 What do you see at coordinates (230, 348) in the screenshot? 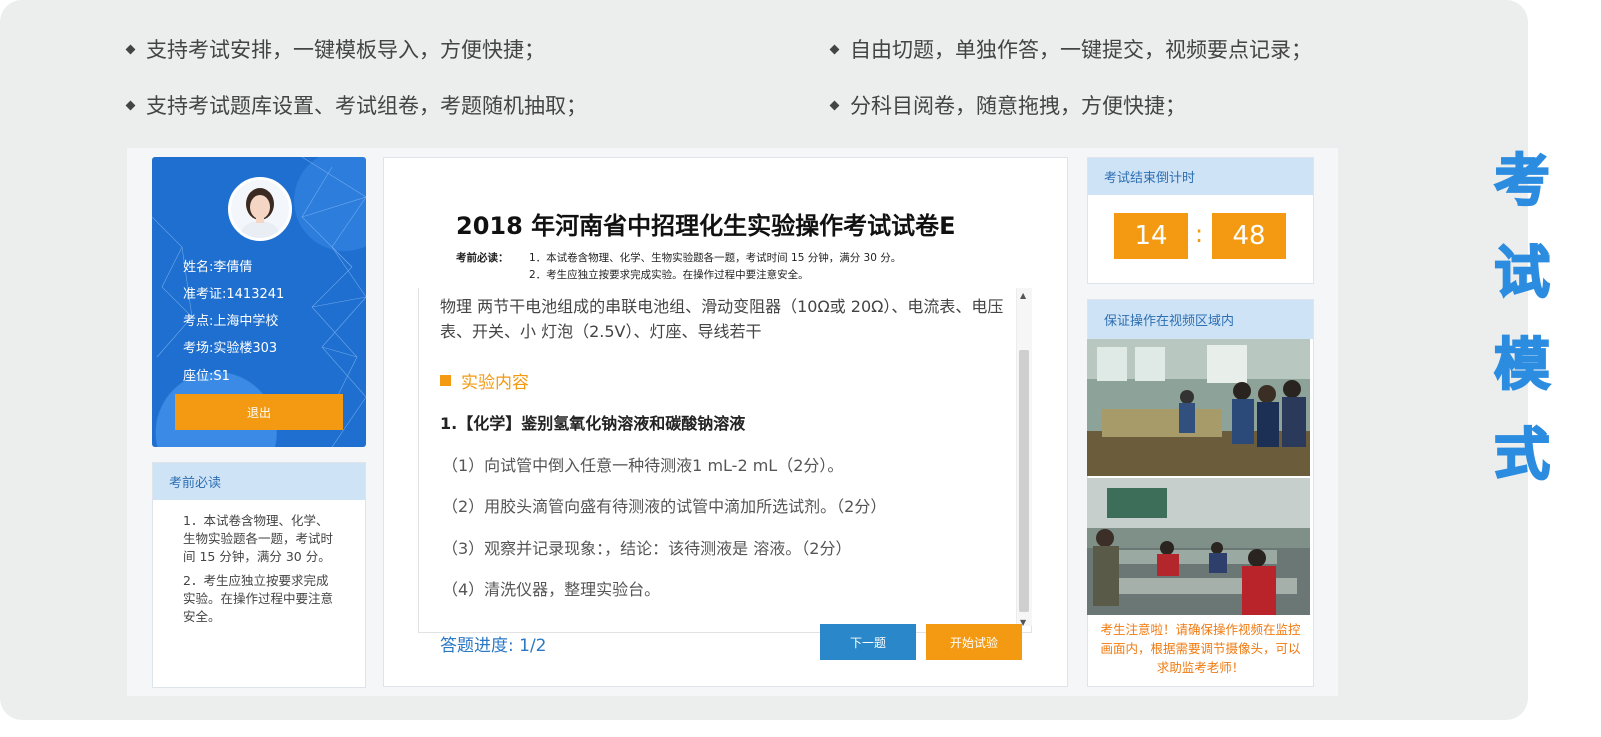
I see `student-room: 考场:实验楼303` at bounding box center [230, 348].